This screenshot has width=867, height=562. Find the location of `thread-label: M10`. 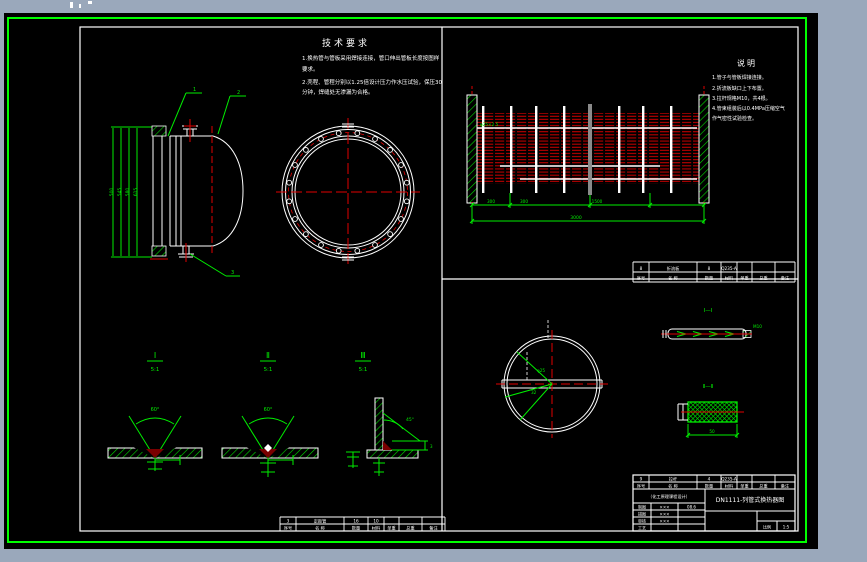

thread-label: M10 is located at coordinates (757, 326).